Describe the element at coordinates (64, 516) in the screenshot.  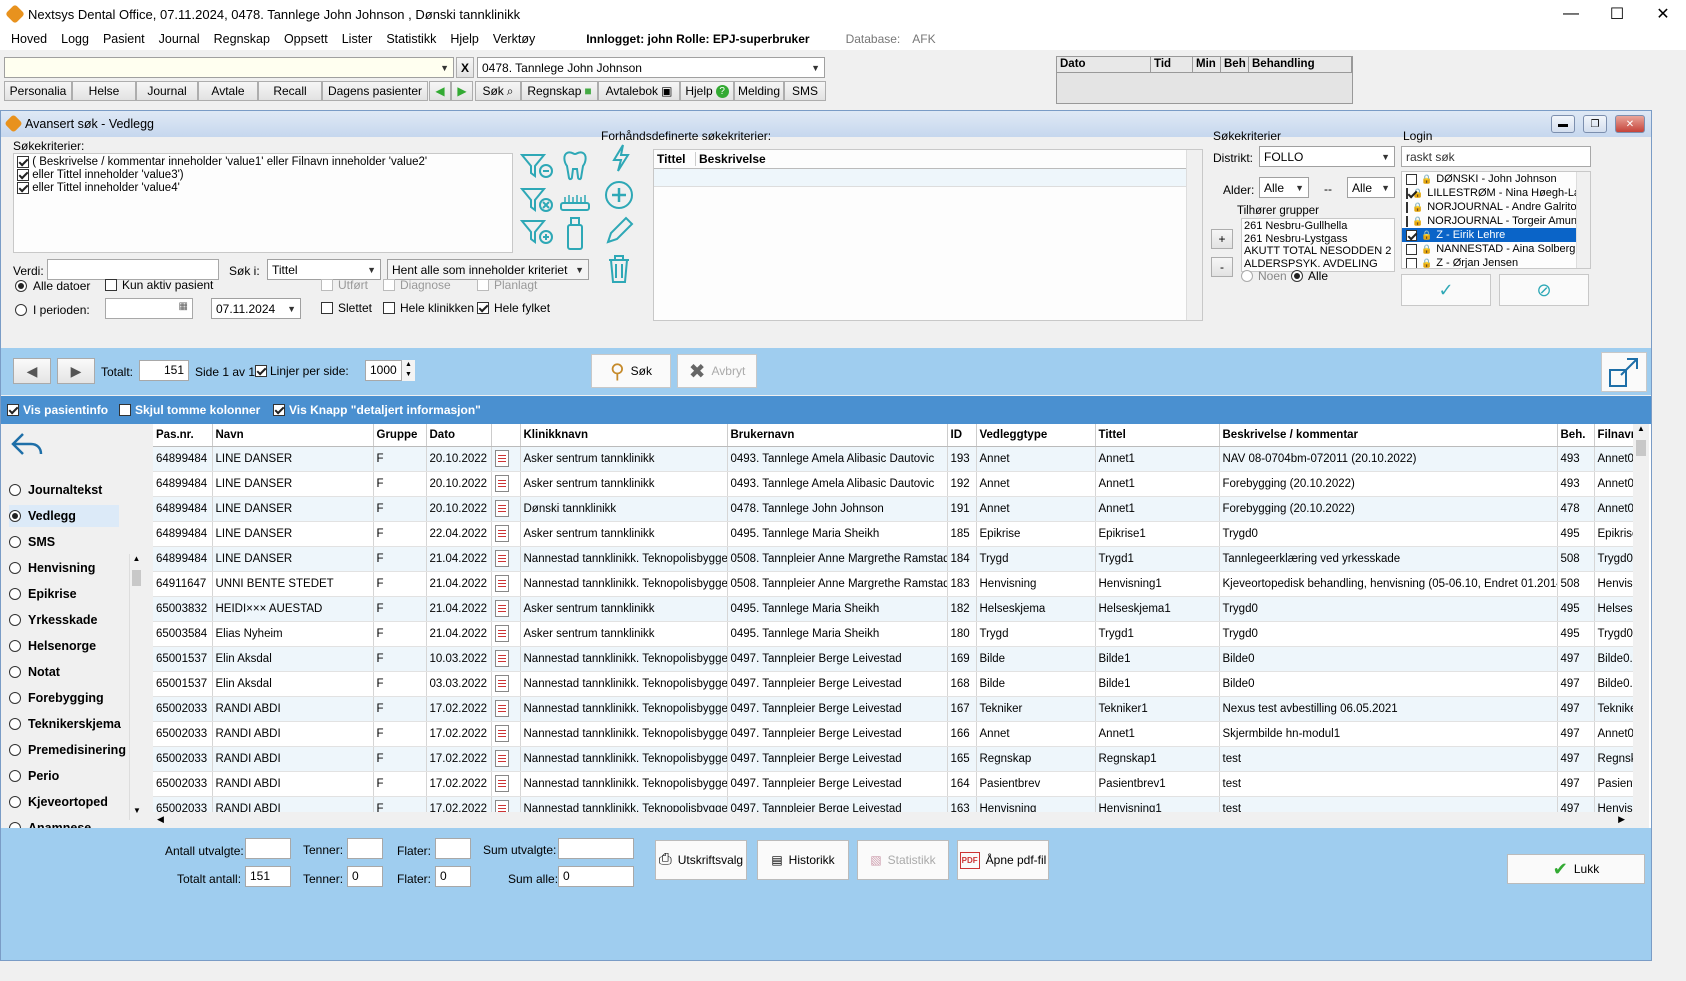
I see `nav-item-vedlegg: Vedlegg` at that location.